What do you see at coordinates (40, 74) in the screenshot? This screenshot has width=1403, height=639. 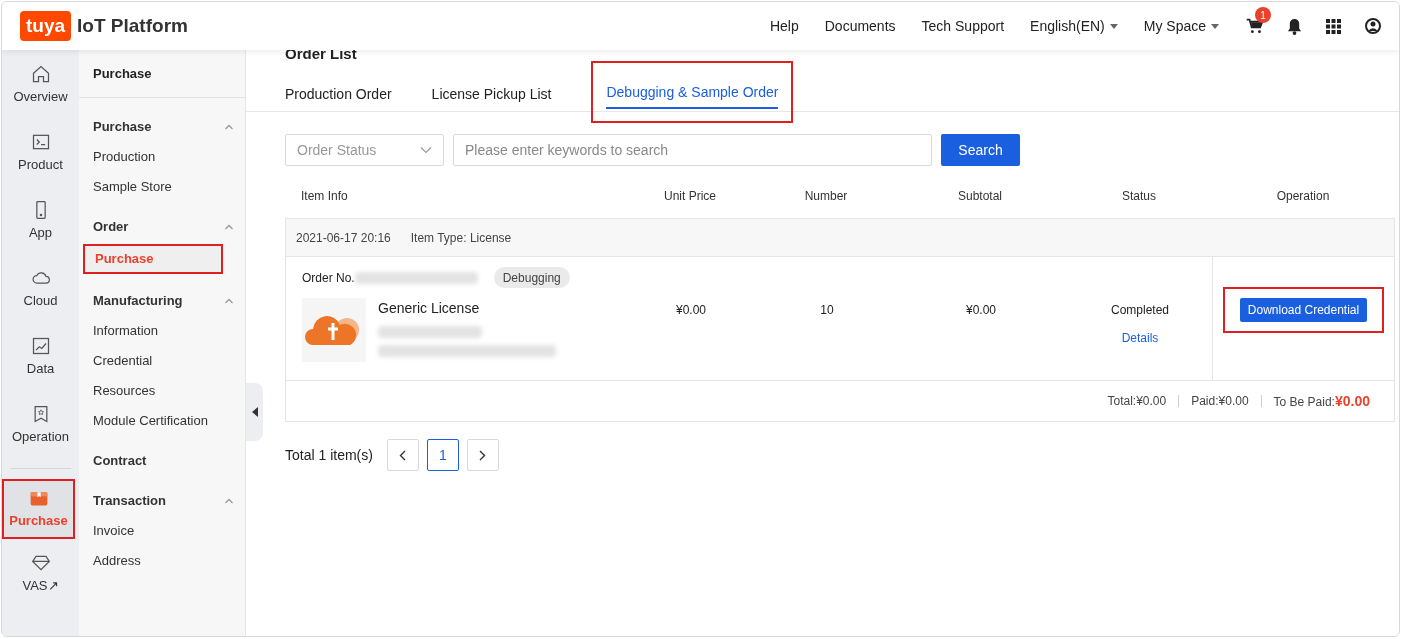 I see `home-icon` at bounding box center [40, 74].